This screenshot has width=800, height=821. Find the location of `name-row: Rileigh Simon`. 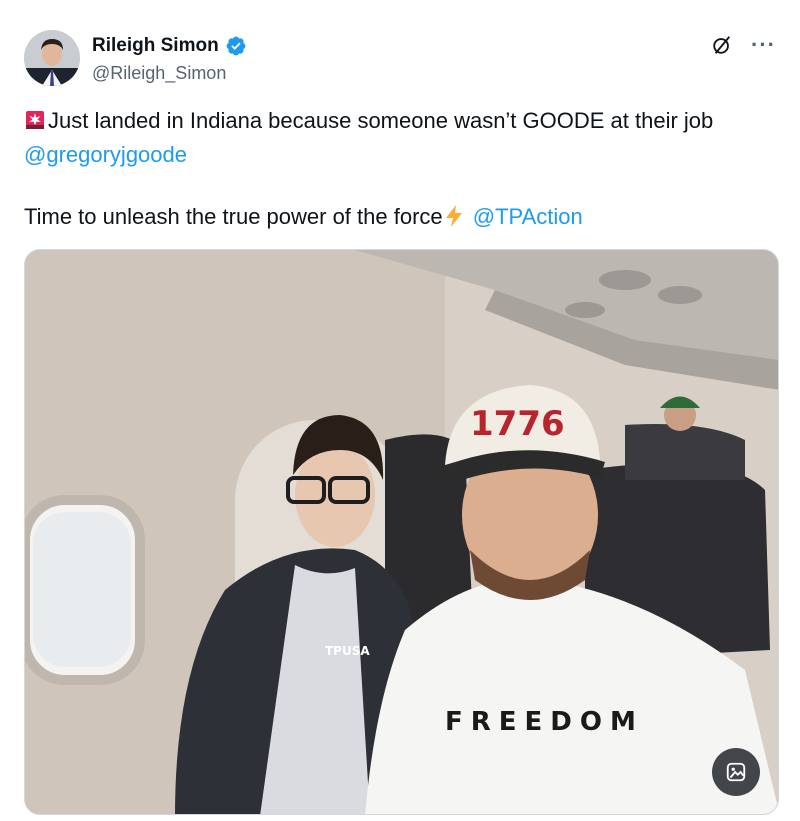

name-row: Rileigh Simon is located at coordinates (169, 46).